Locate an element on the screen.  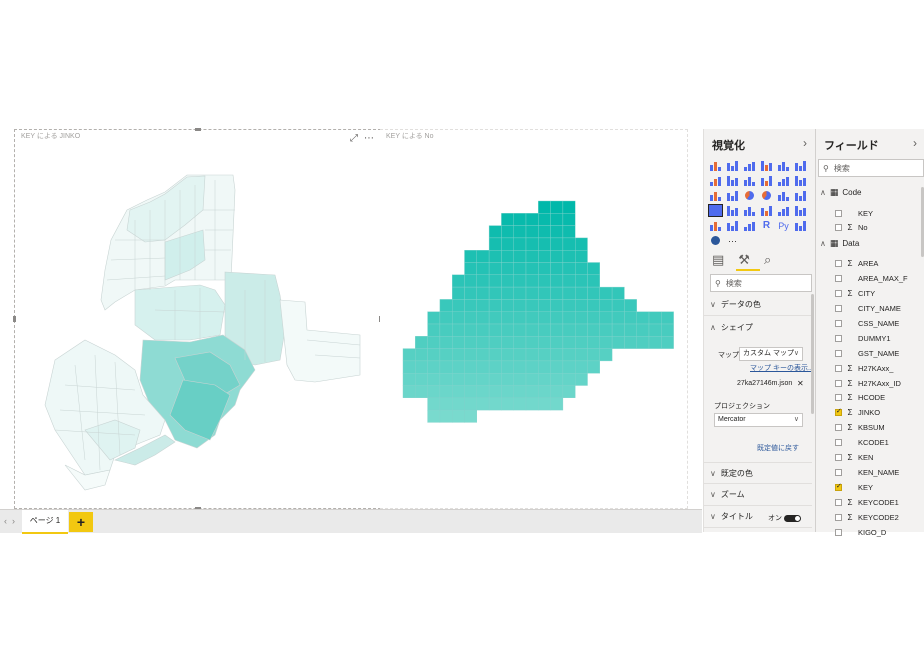
arcgis-visual-icon is located at coordinates (800, 225).